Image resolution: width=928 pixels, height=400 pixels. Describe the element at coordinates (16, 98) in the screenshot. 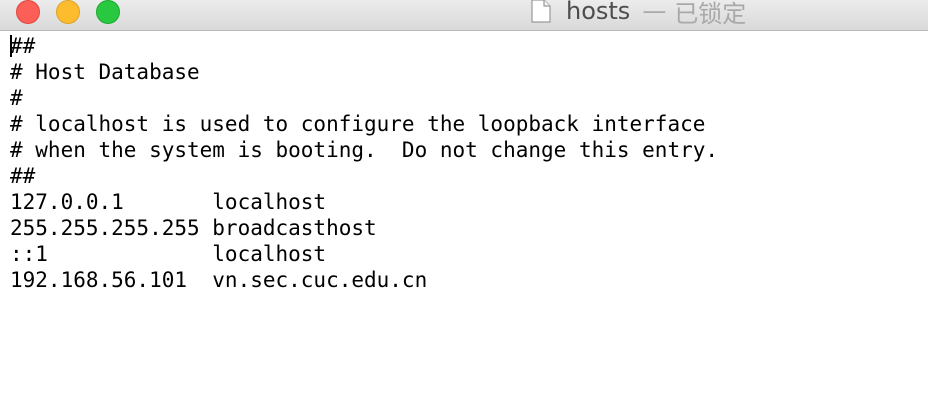

I see `text-line: #` at that location.